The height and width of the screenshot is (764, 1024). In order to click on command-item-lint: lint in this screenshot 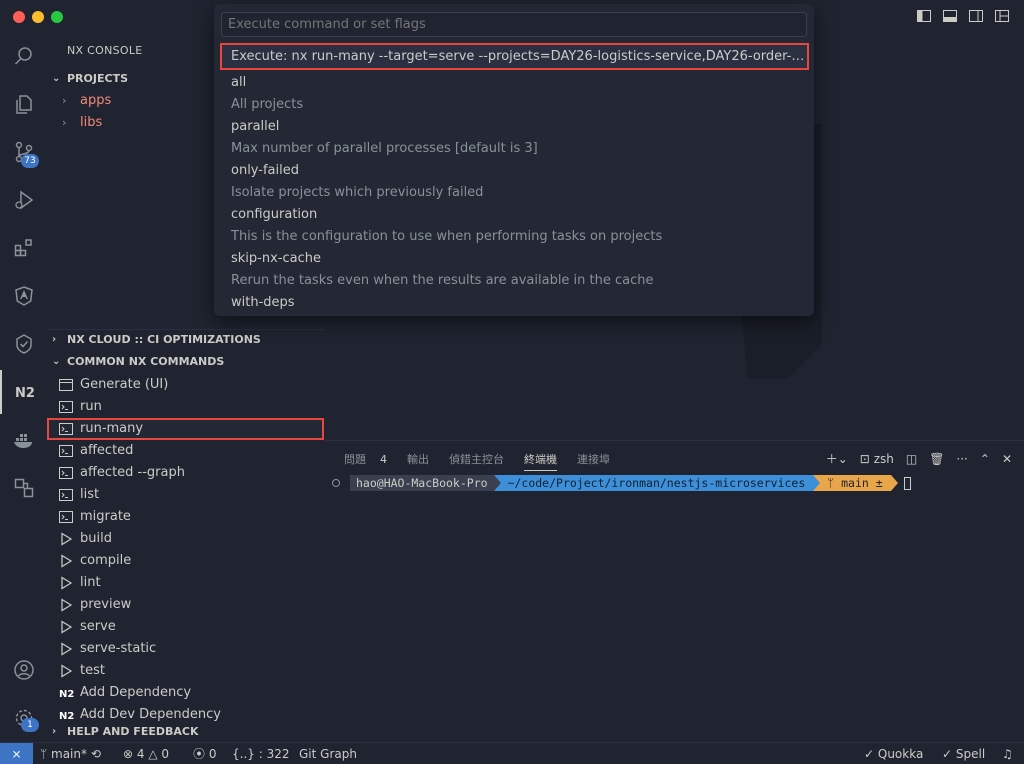, I will do `click(185, 583)`.